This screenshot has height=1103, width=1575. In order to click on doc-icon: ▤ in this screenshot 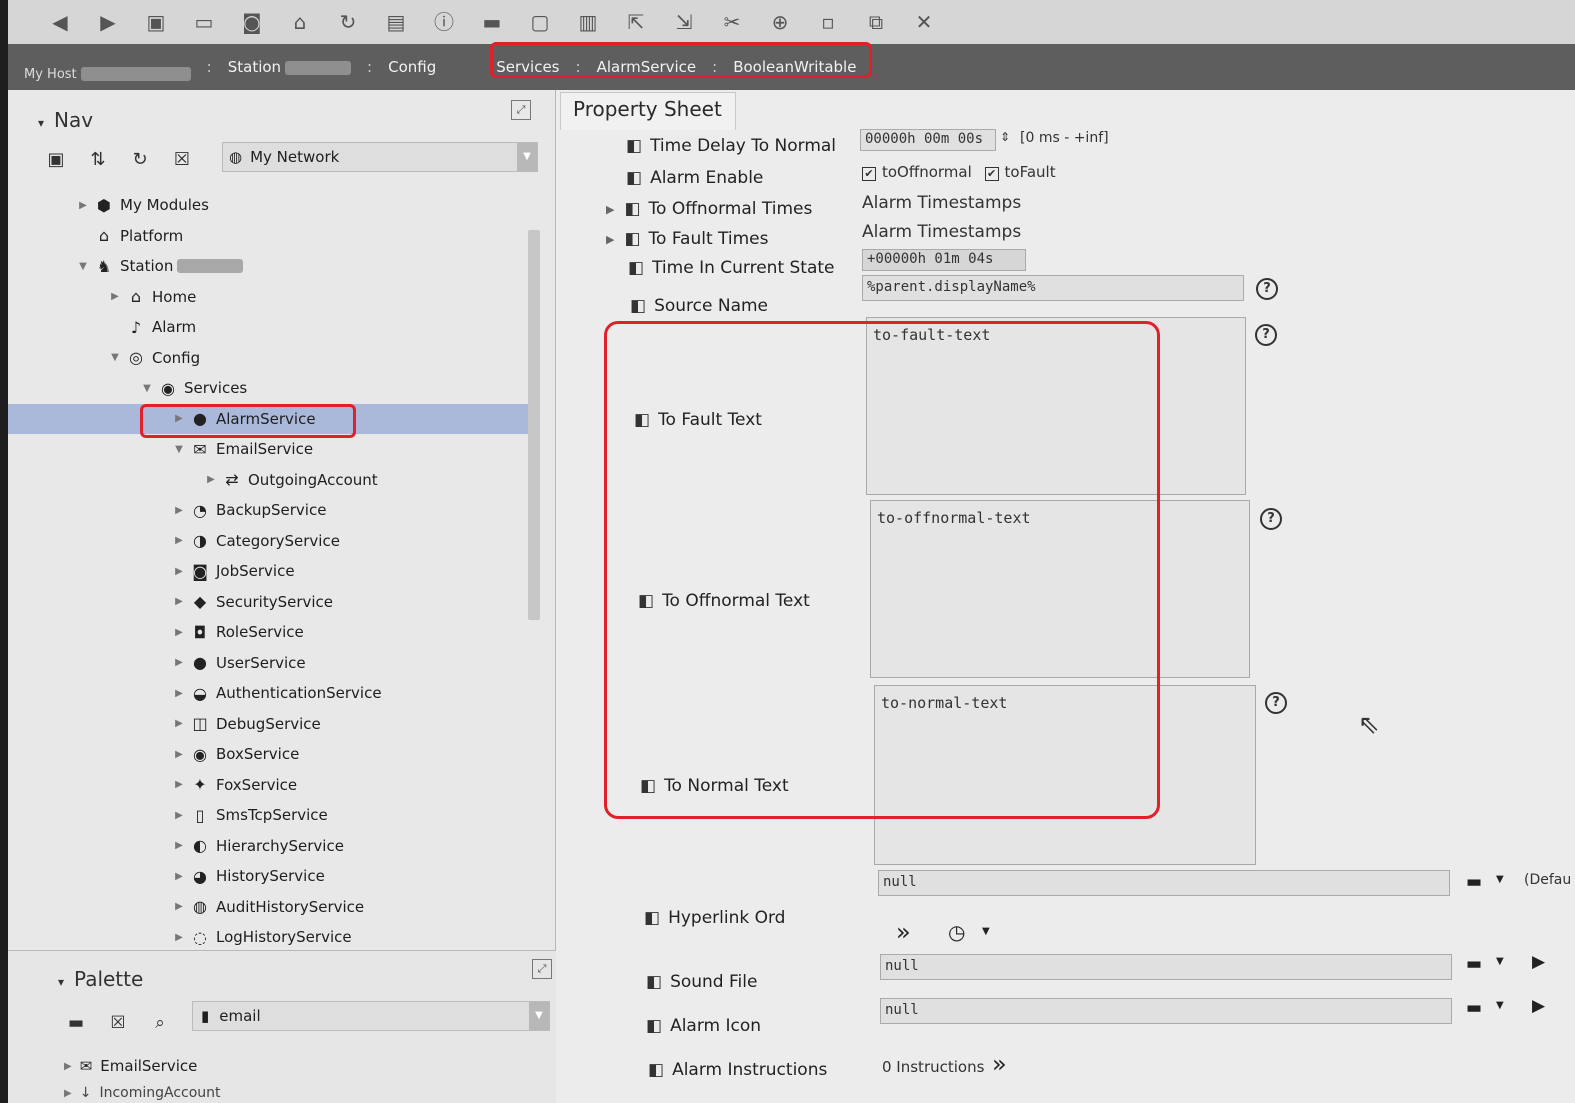, I will do `click(396, 22)`.